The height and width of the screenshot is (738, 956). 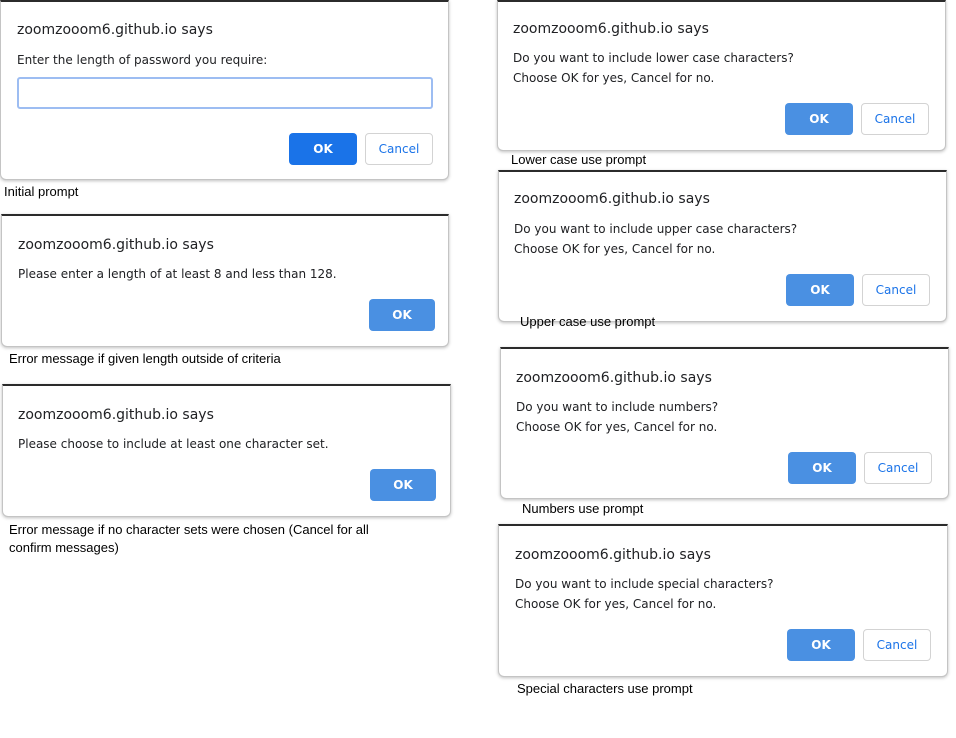 I want to click on numbers-caption: Numbers use prompt, so click(x=583, y=508).